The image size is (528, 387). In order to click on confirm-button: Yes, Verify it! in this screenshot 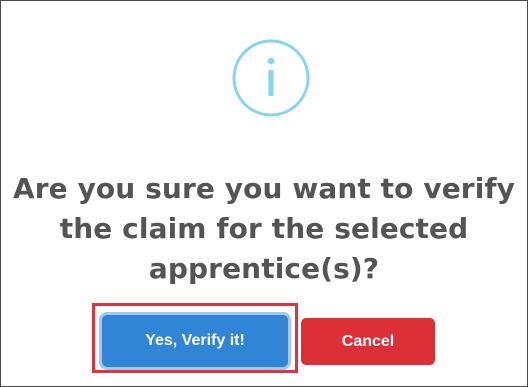, I will do `click(195, 341)`.